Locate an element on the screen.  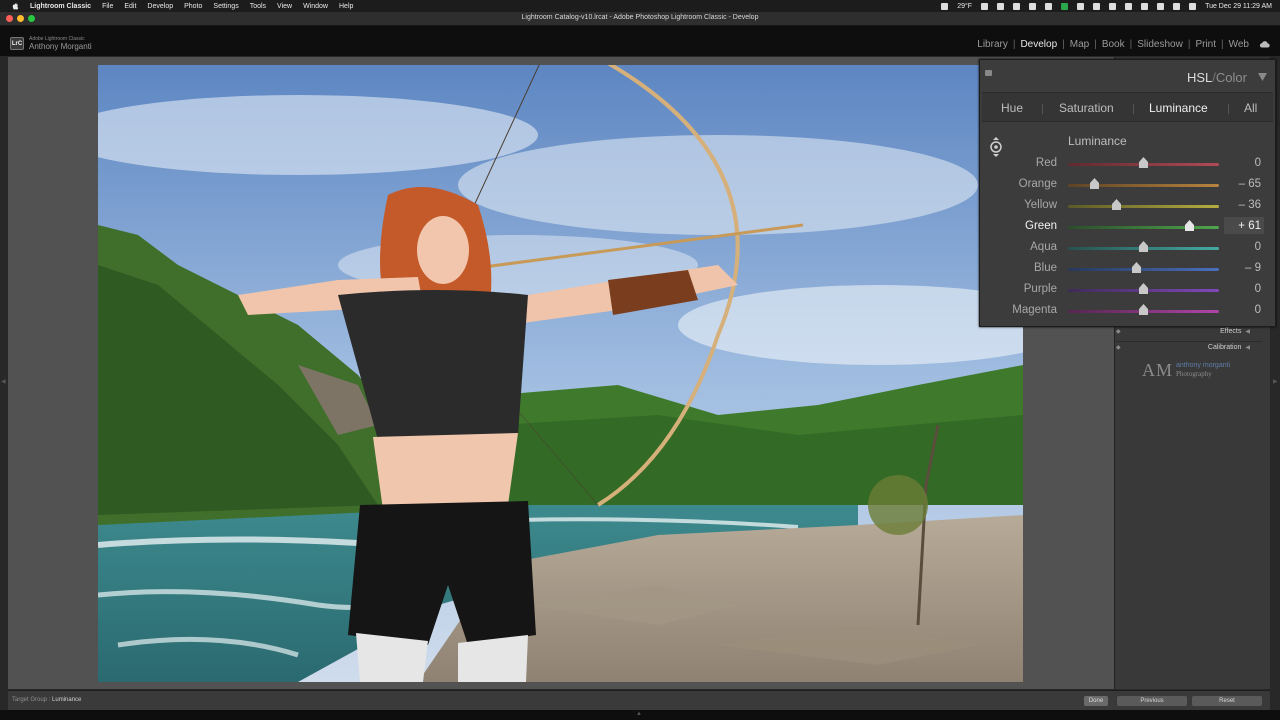
hsl-panel-header: HSL/Color is located at coordinates (1127, 75).